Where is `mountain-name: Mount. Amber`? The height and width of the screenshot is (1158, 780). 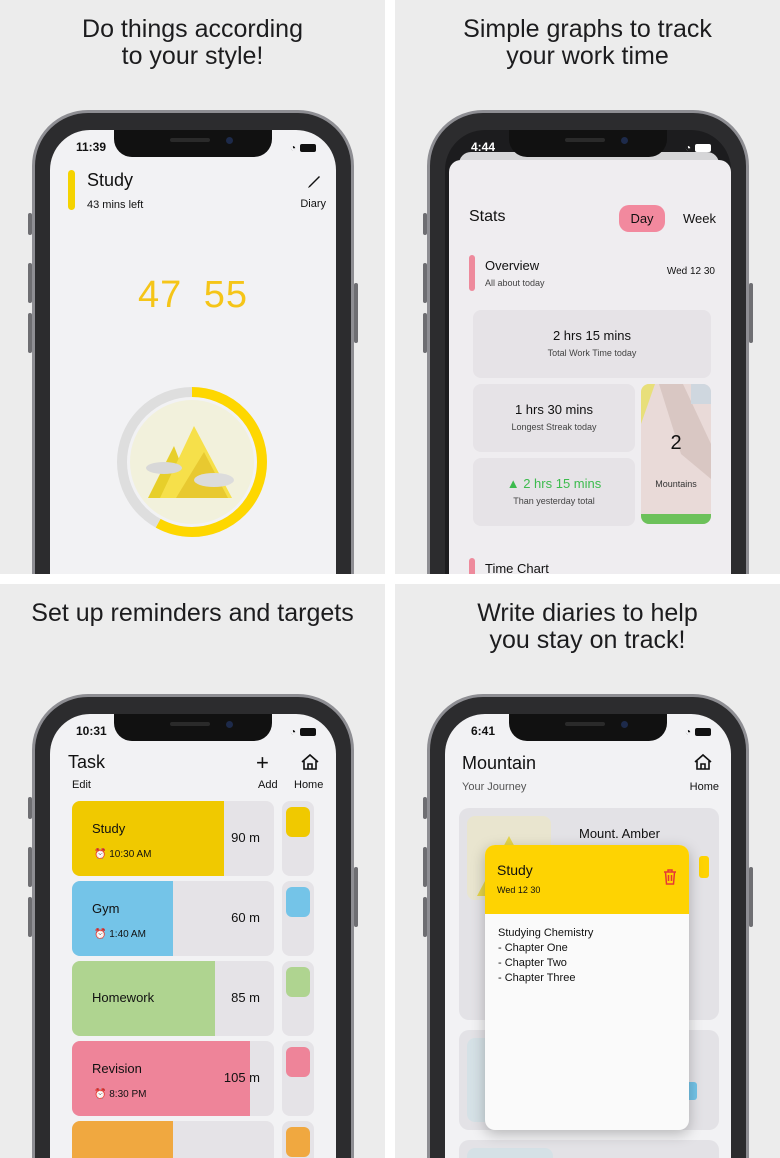
mountain-name: Mount. Amber is located at coordinates (619, 833).